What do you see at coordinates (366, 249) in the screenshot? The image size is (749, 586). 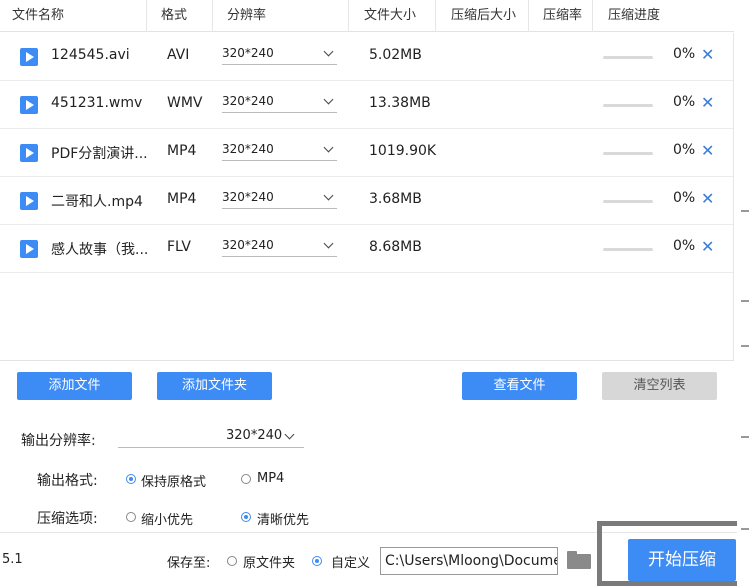 I see `file-row: 感人故事（我... FLV 320*240 8.68MB 0% ✕` at bounding box center [366, 249].